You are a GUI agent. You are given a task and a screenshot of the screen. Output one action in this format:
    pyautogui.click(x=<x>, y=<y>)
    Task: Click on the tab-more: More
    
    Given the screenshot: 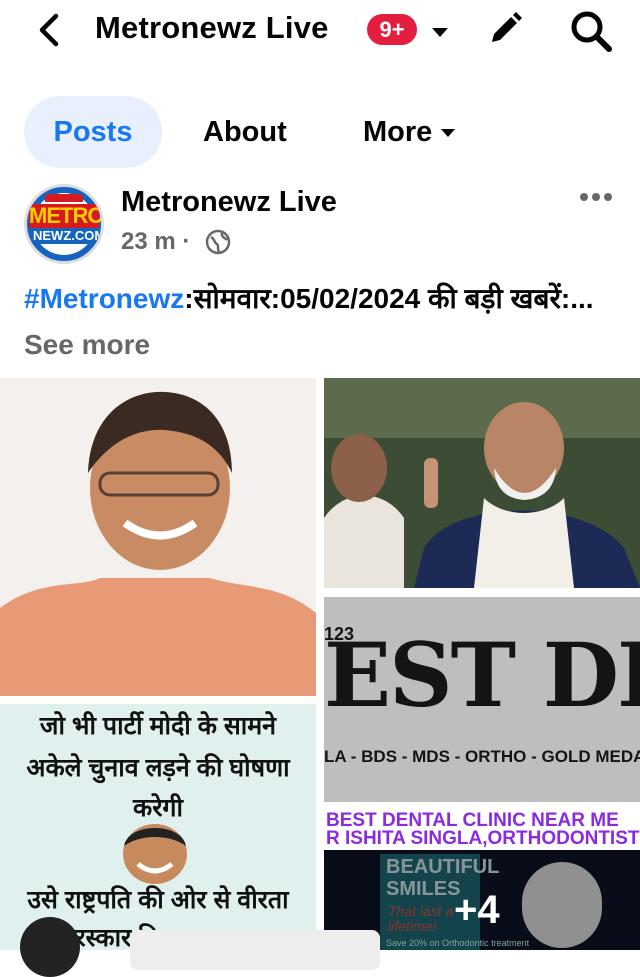 What is the action you would take?
    pyautogui.click(x=410, y=132)
    